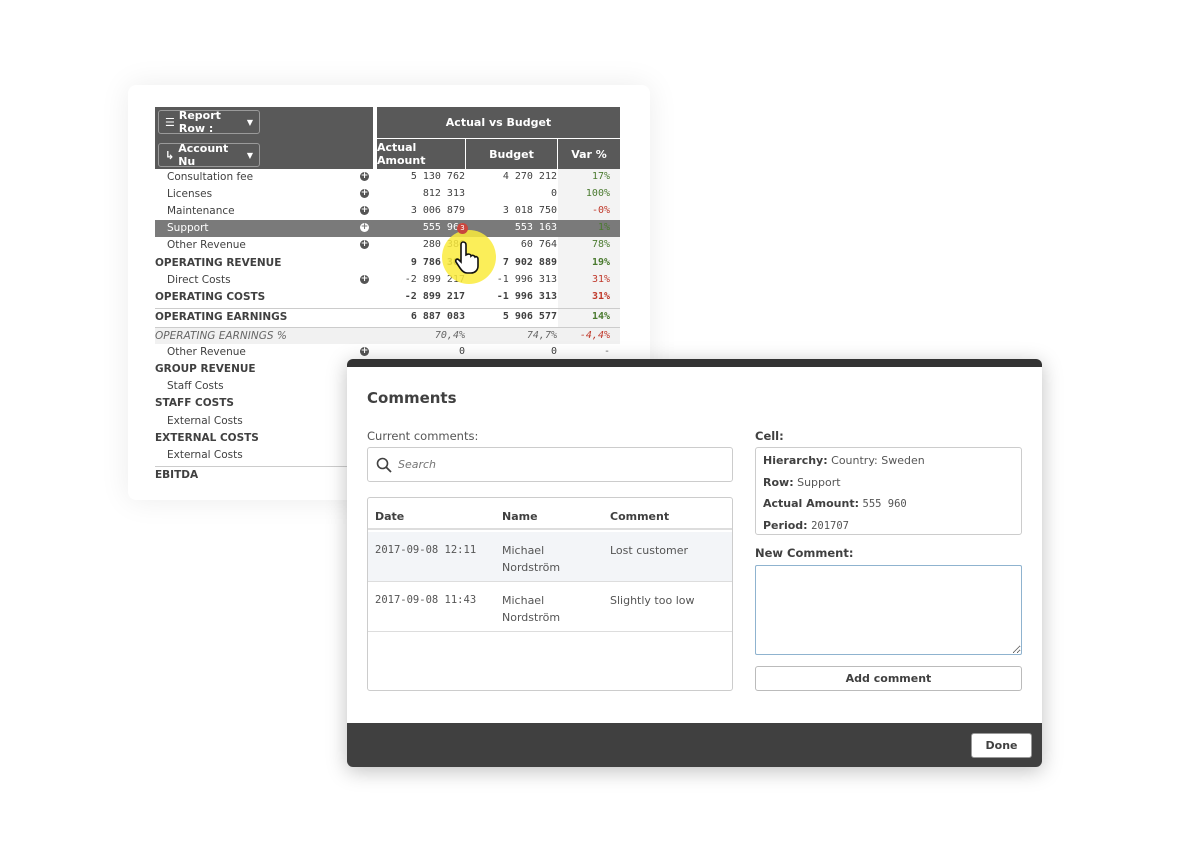 The image size is (1200, 850). Describe the element at coordinates (462, 228) in the screenshot. I see `comment-count-badge: 3` at that location.